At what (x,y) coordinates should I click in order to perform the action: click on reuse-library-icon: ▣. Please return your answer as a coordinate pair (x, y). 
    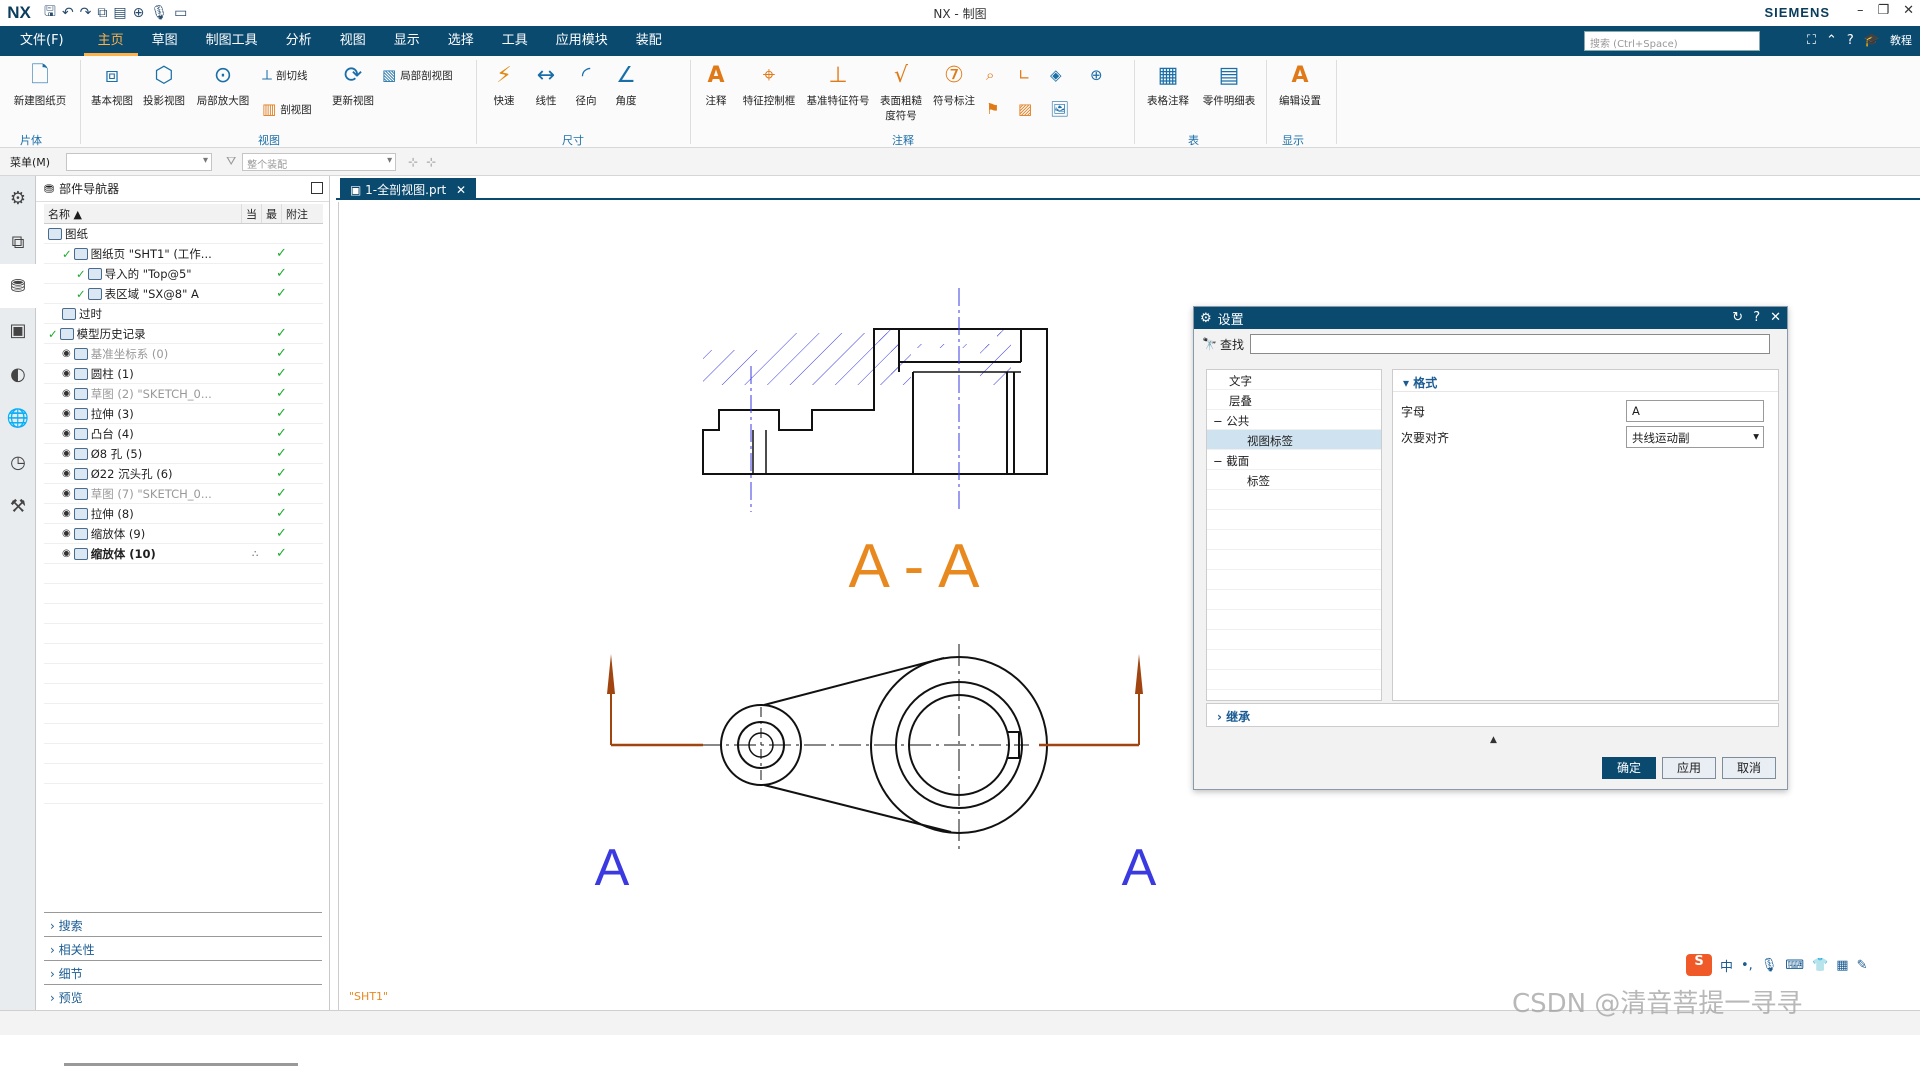
    Looking at the image, I should click on (18, 330).